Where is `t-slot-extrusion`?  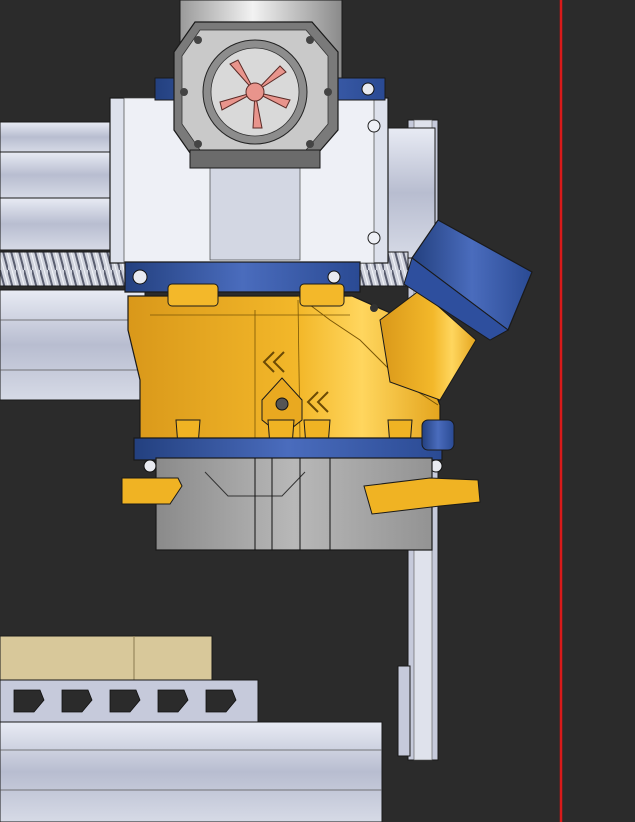
t-slot-extrusion is located at coordinates (129, 701).